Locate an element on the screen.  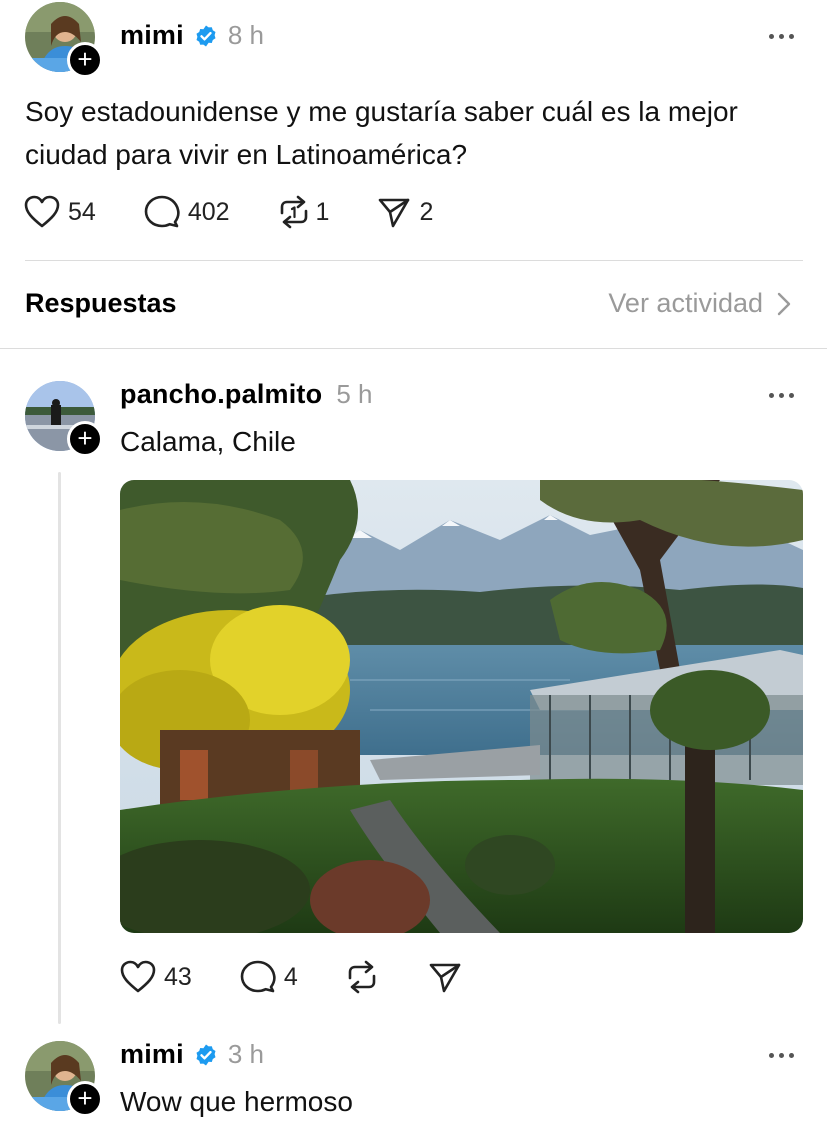
comment-button: 4 is located at coordinates (269, 977).